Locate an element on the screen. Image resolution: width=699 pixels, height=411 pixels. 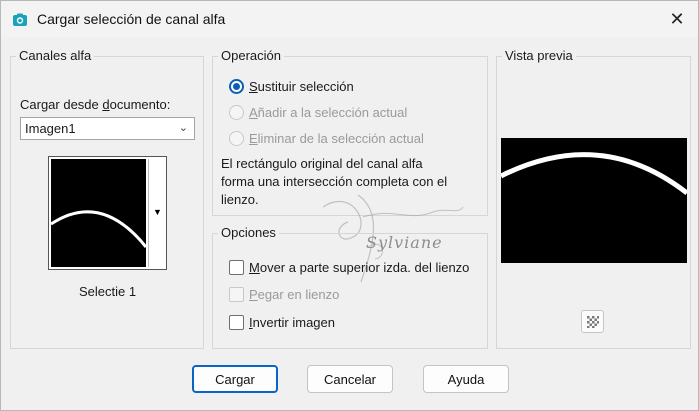
checkbox-paste-on-canvas: Pegar en lienzo is located at coordinates (284, 294).